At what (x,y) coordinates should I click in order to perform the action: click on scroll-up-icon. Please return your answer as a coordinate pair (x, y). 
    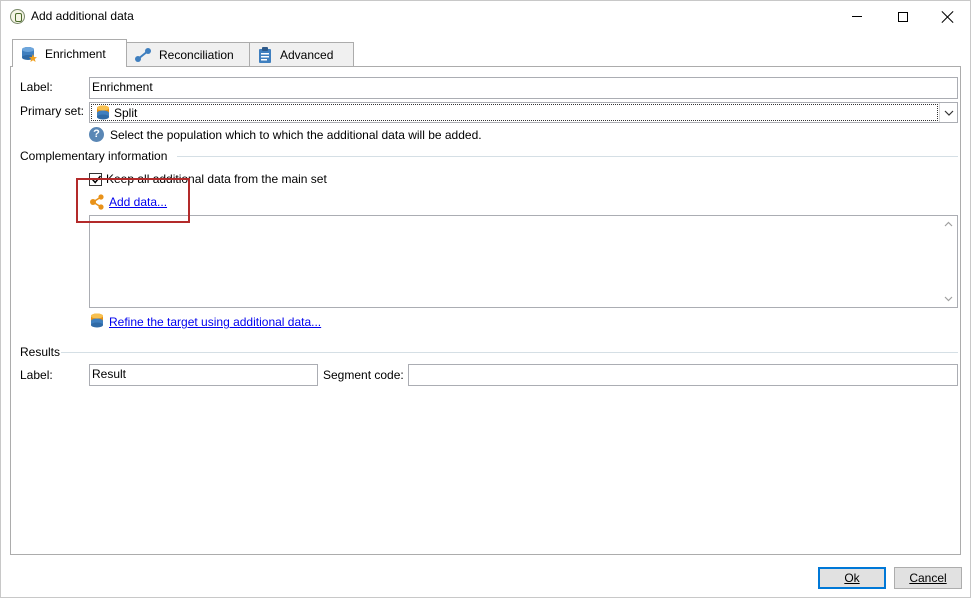
    Looking at the image, I should click on (948, 224).